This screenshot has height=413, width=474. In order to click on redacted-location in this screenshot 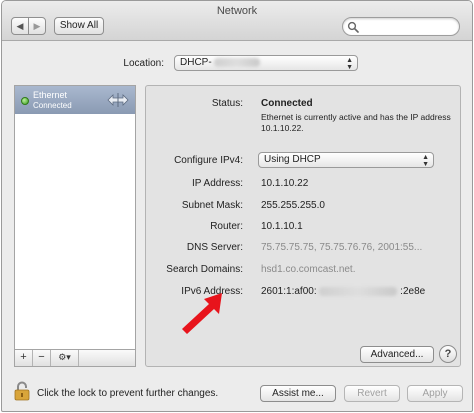, I will do `click(237, 62)`.